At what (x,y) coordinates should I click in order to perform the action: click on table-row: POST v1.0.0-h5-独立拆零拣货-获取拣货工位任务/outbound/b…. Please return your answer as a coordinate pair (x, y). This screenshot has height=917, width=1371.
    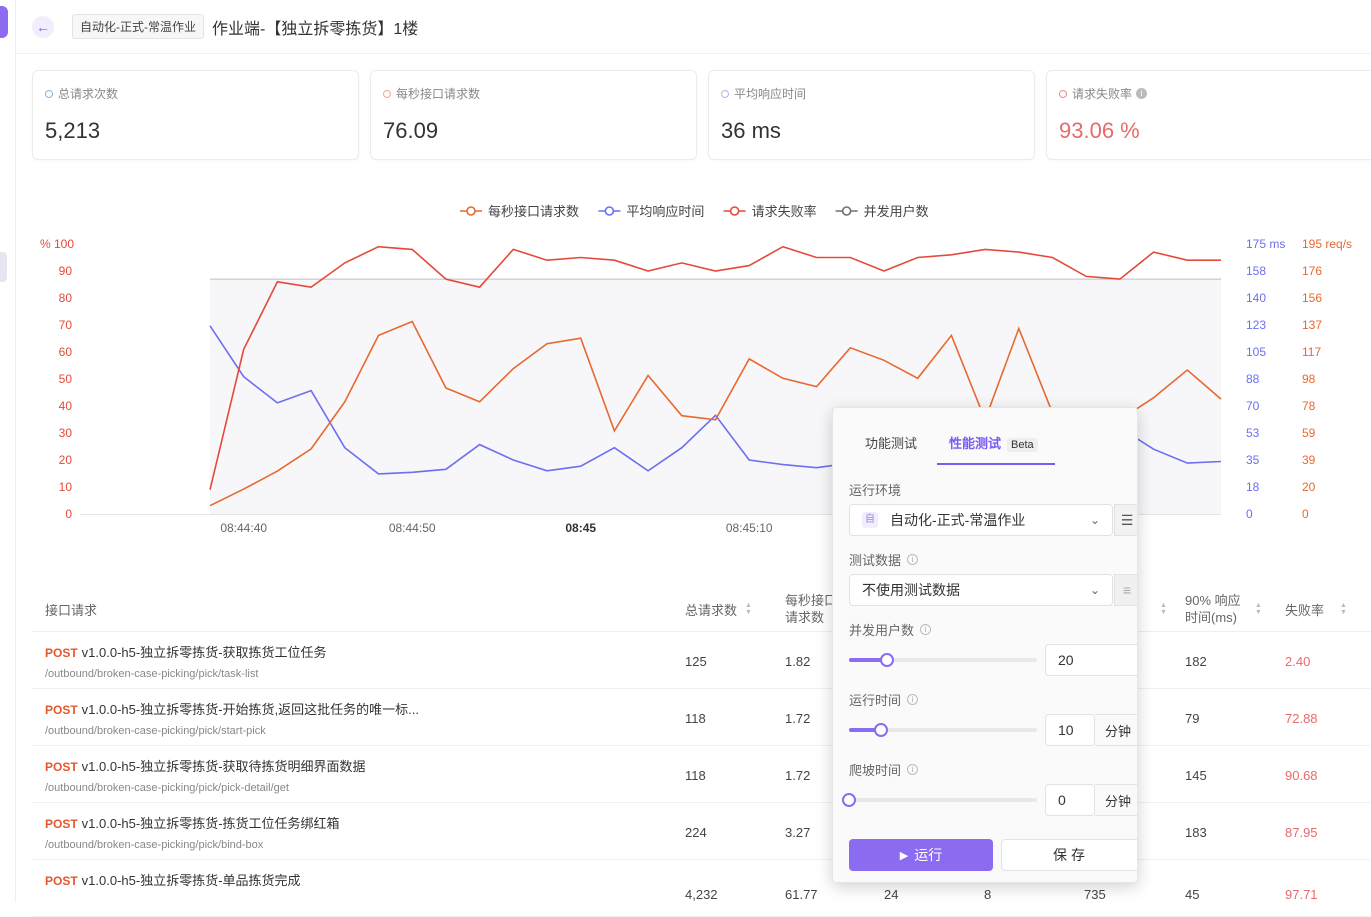
    Looking at the image, I should click on (701, 660).